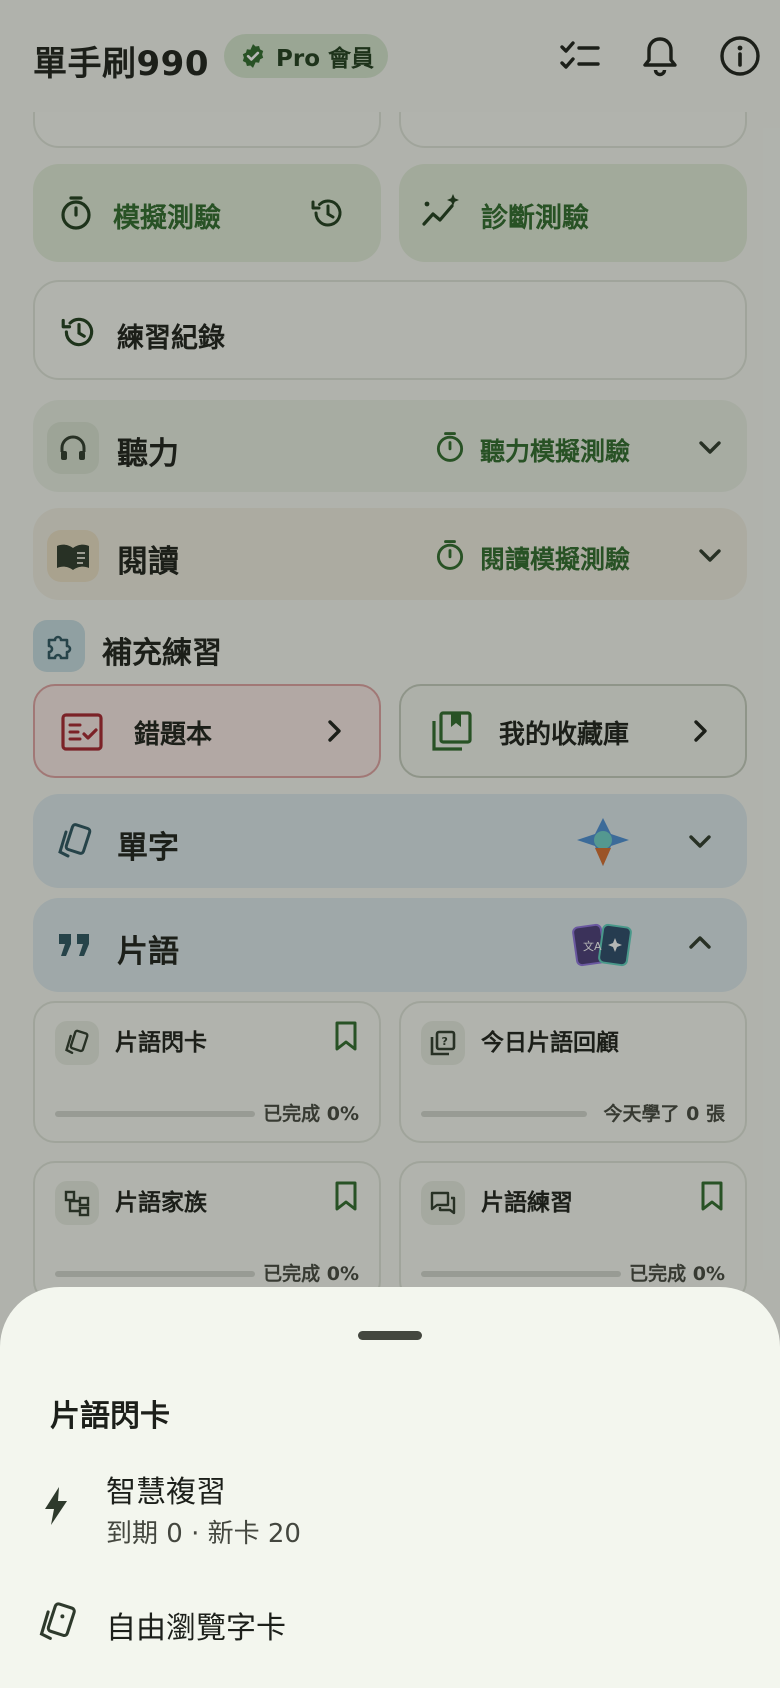  I want to click on free-browse-option: 自由瀏覽字卡, so click(390, 1627).